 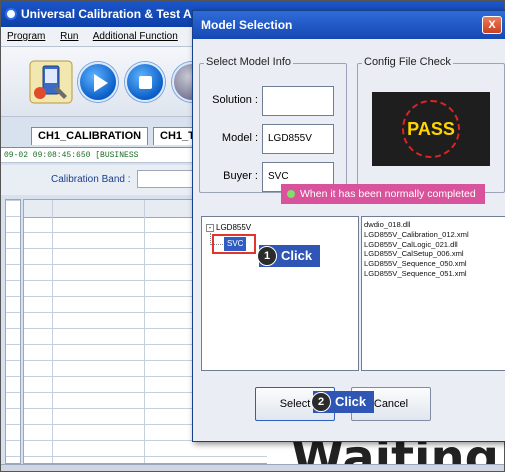 I want to click on model-label: Model :, so click(x=239, y=138).